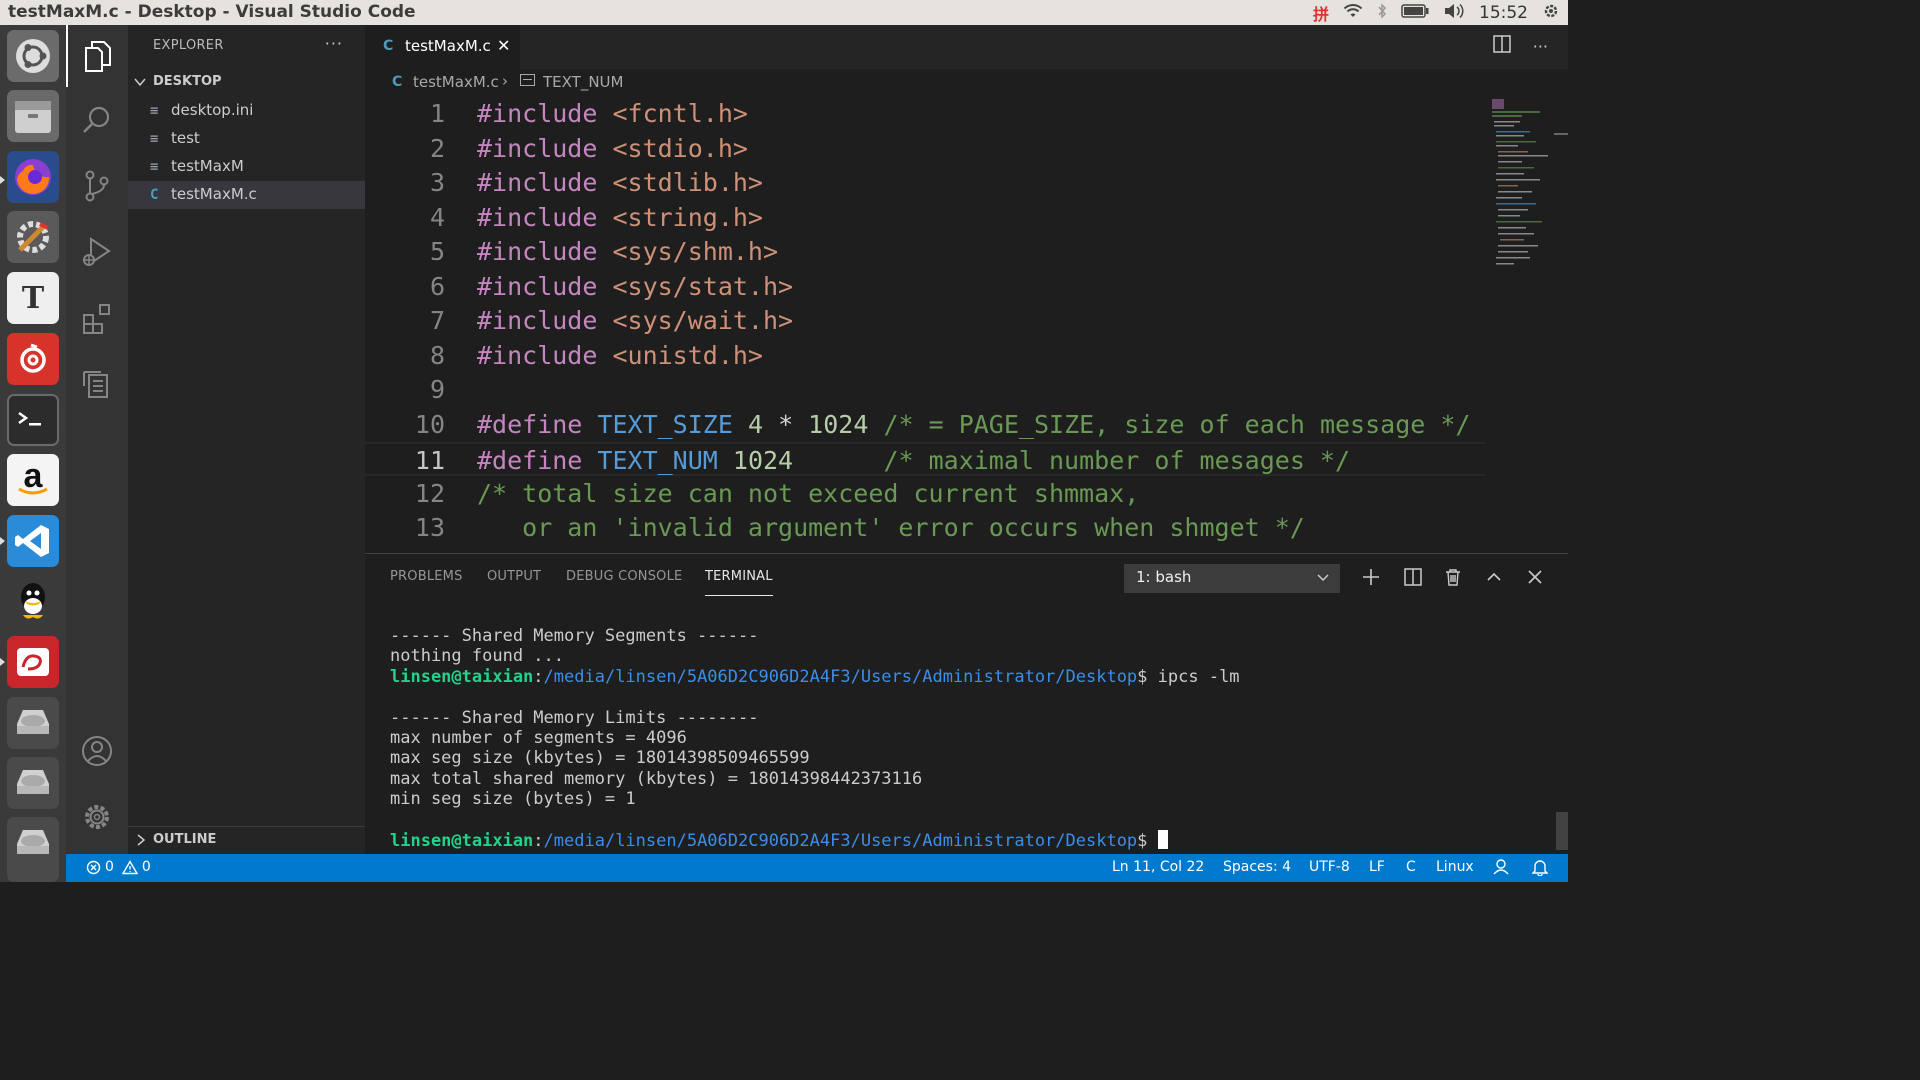  I want to click on symbol-constant-icon, so click(527, 80).